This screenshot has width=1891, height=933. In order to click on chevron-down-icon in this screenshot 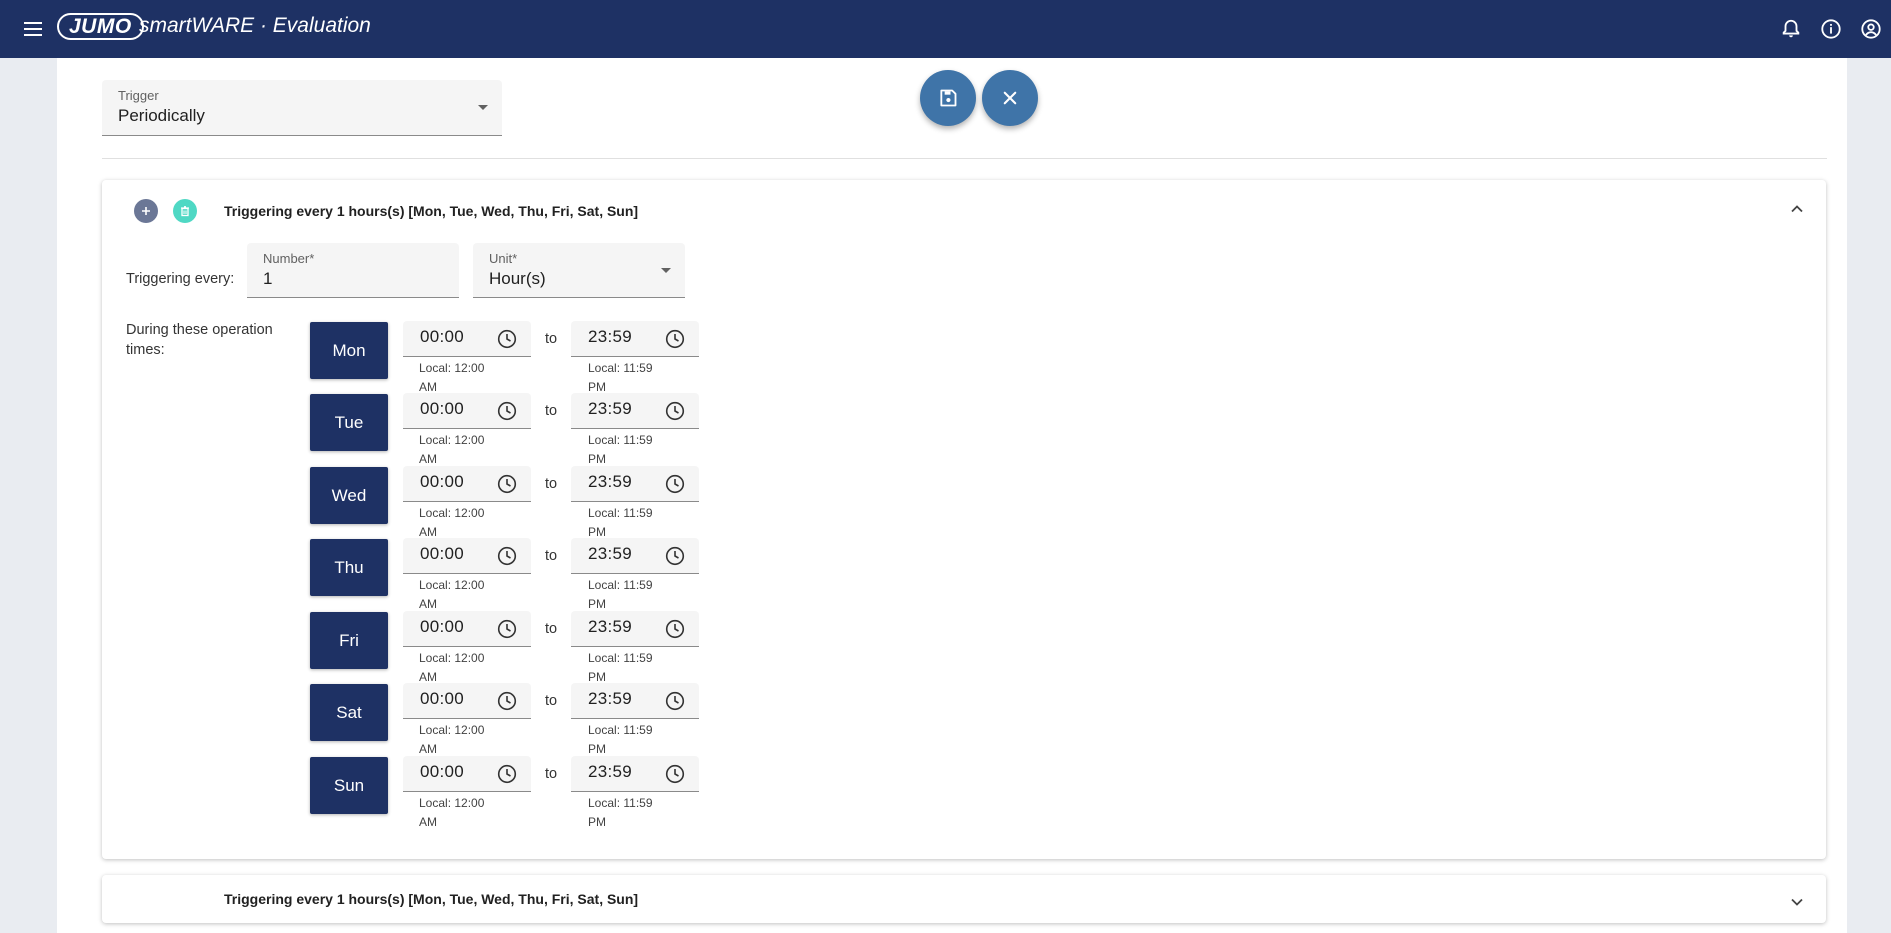, I will do `click(1797, 902)`.